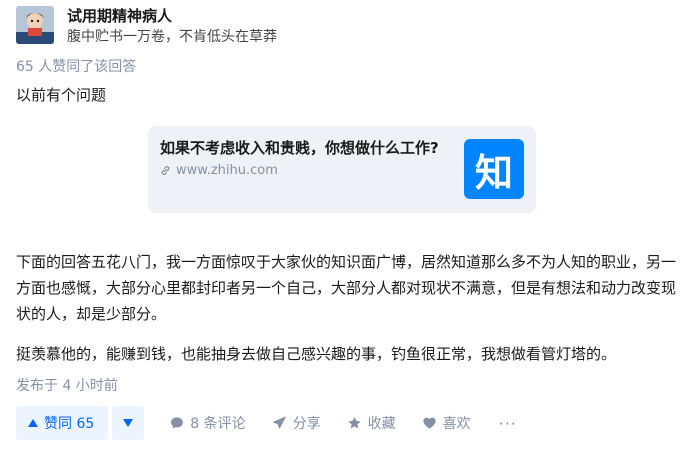 This screenshot has width=692, height=451. I want to click on arrow-up-icon, so click(33, 423).